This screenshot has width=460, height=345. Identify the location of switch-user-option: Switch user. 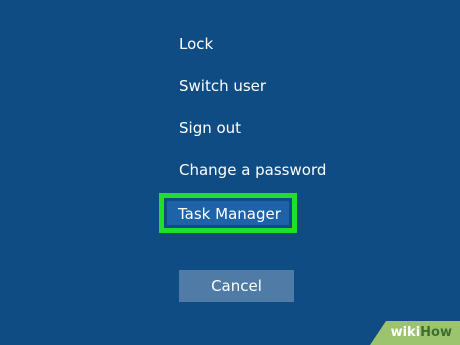
(222, 86).